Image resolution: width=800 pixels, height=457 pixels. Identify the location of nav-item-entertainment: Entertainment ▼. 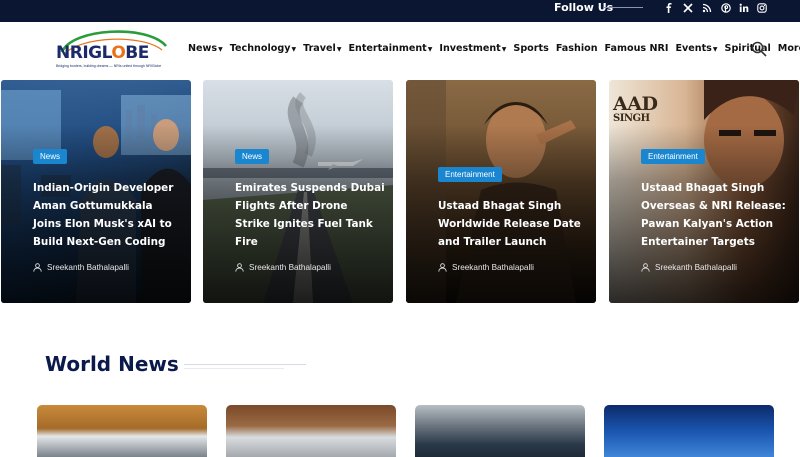
(390, 48).